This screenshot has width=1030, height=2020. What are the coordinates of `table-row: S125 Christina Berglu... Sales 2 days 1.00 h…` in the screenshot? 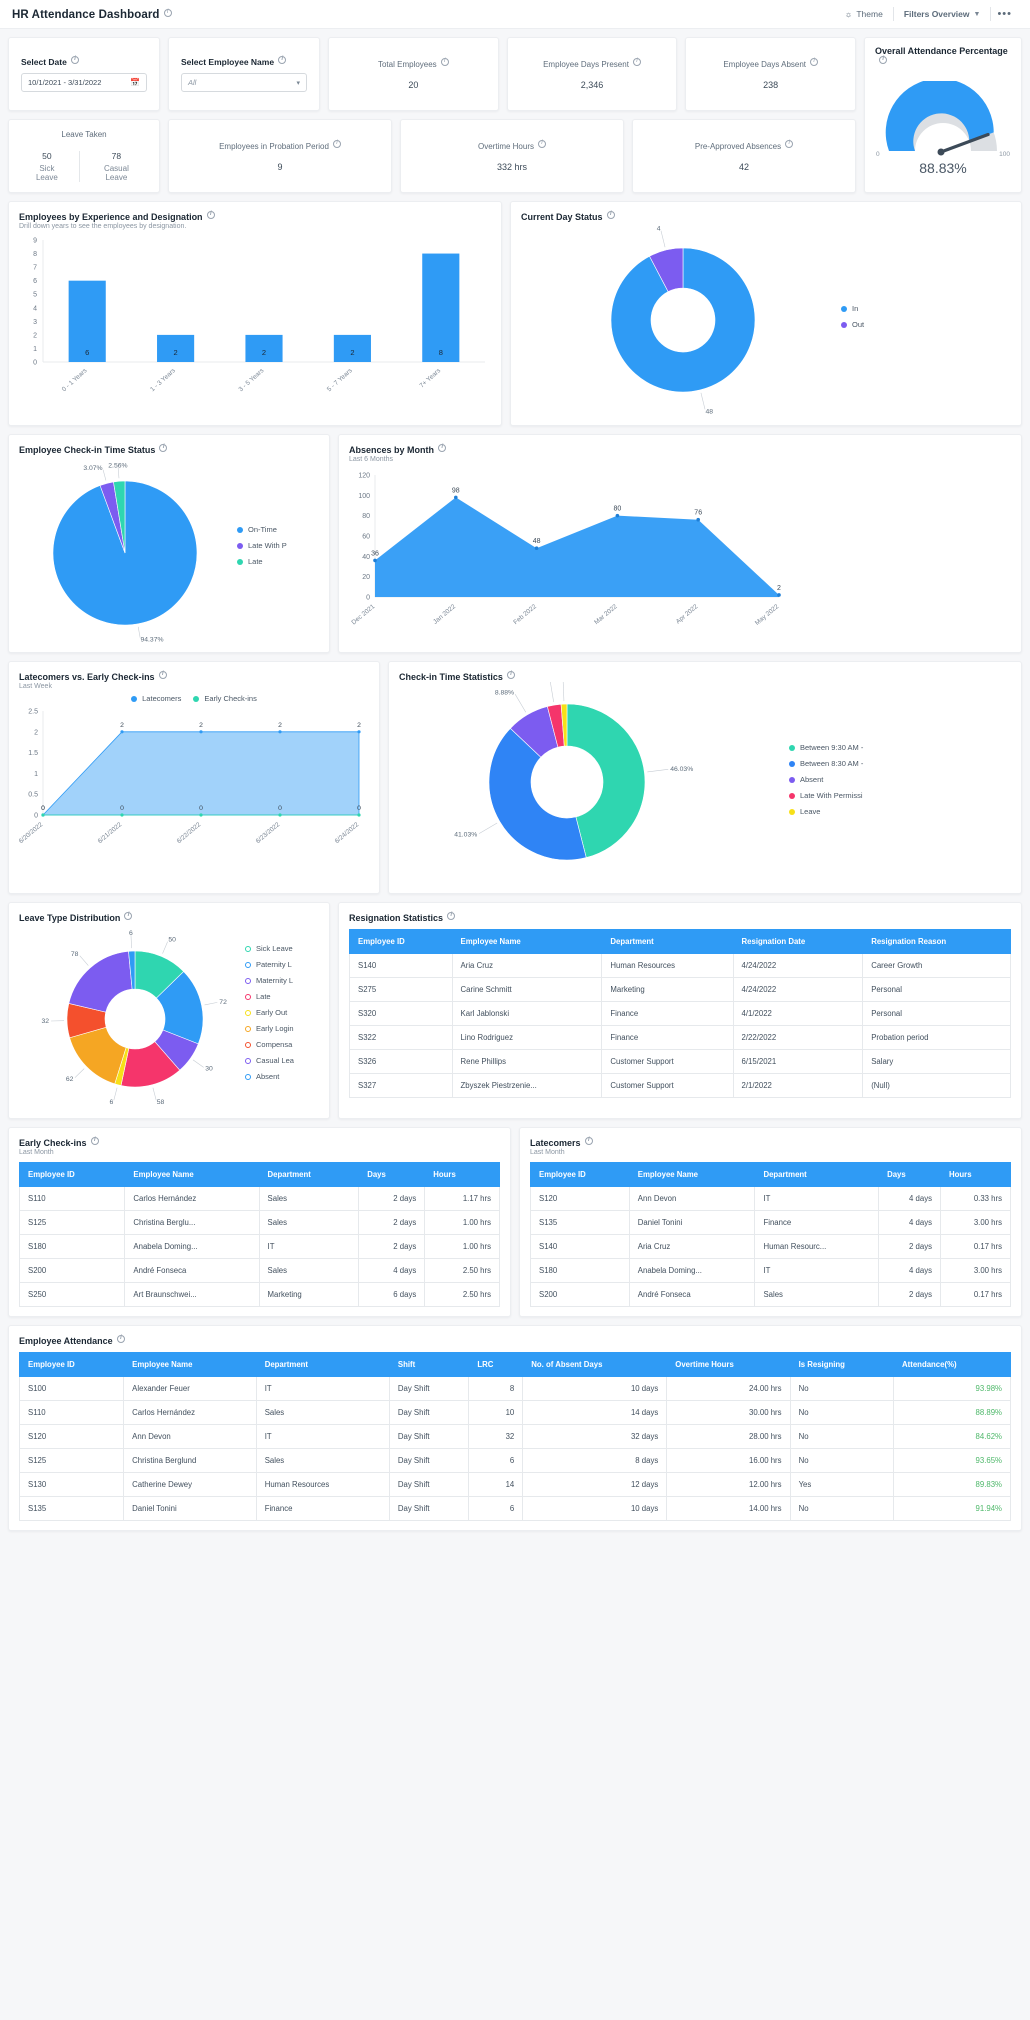 It's located at (259, 1222).